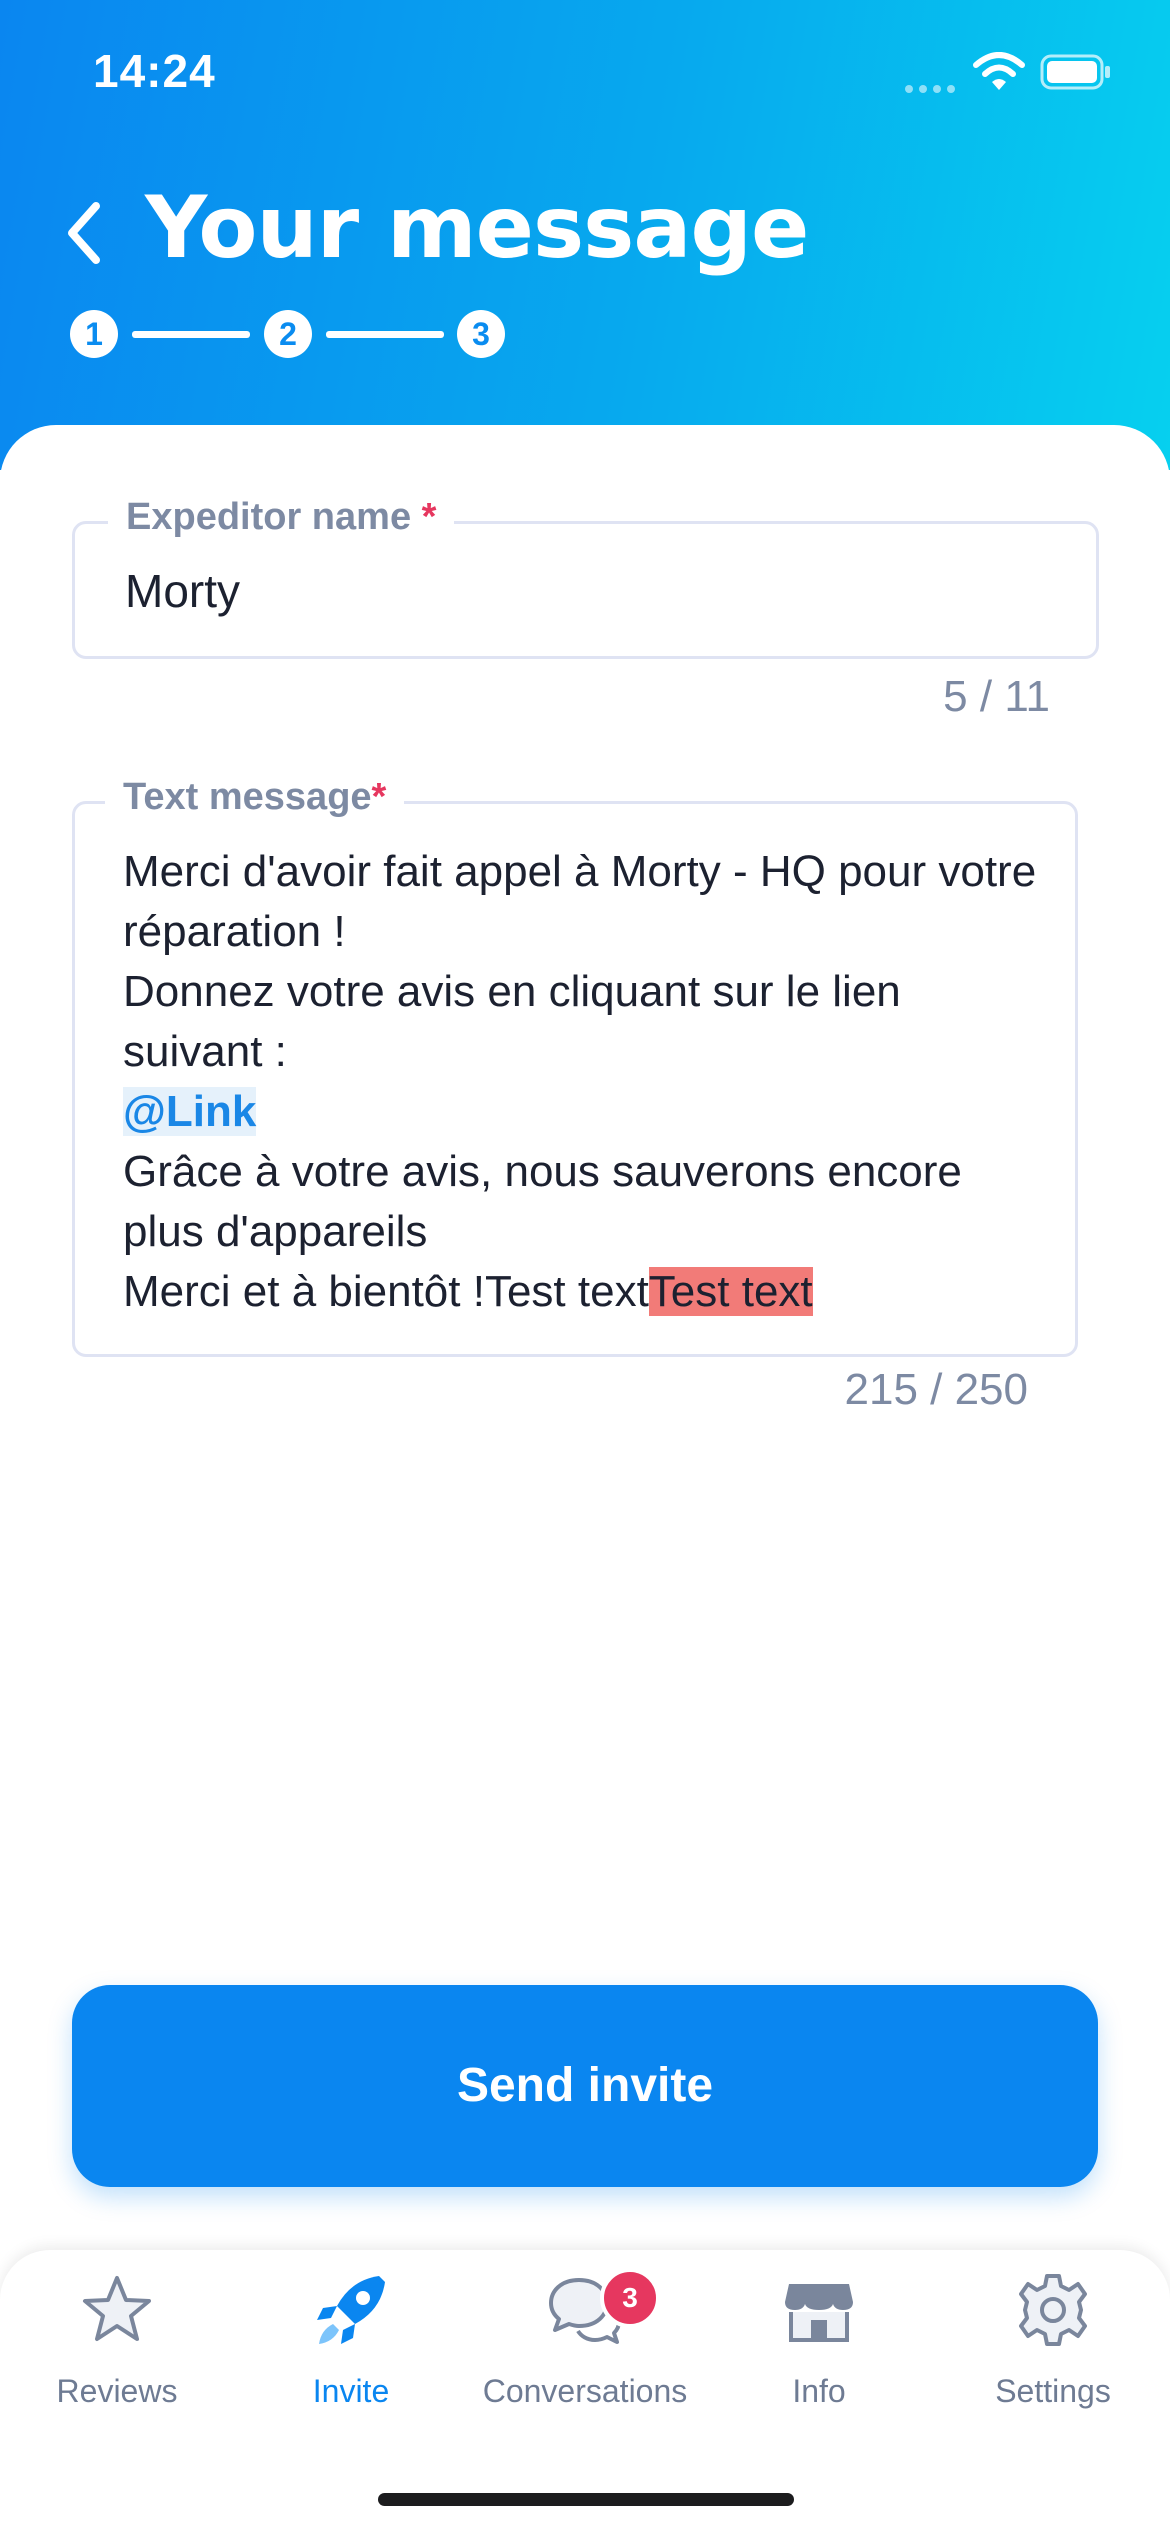 Image resolution: width=1170 pixels, height=2532 pixels. Describe the element at coordinates (1053, 2391) in the screenshot. I see `tab-label: Settings` at that location.